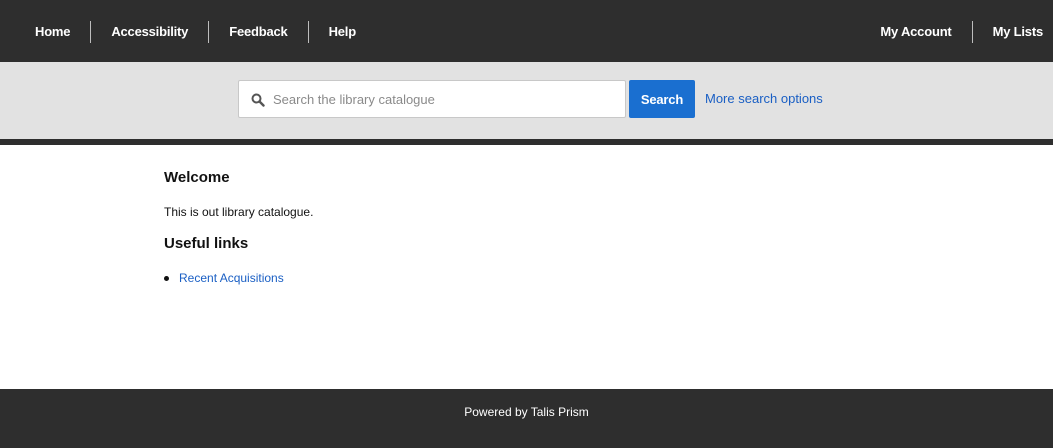 This screenshot has width=1053, height=448. I want to click on recent-acquisitions-link: Recent Acquisitions, so click(231, 278).